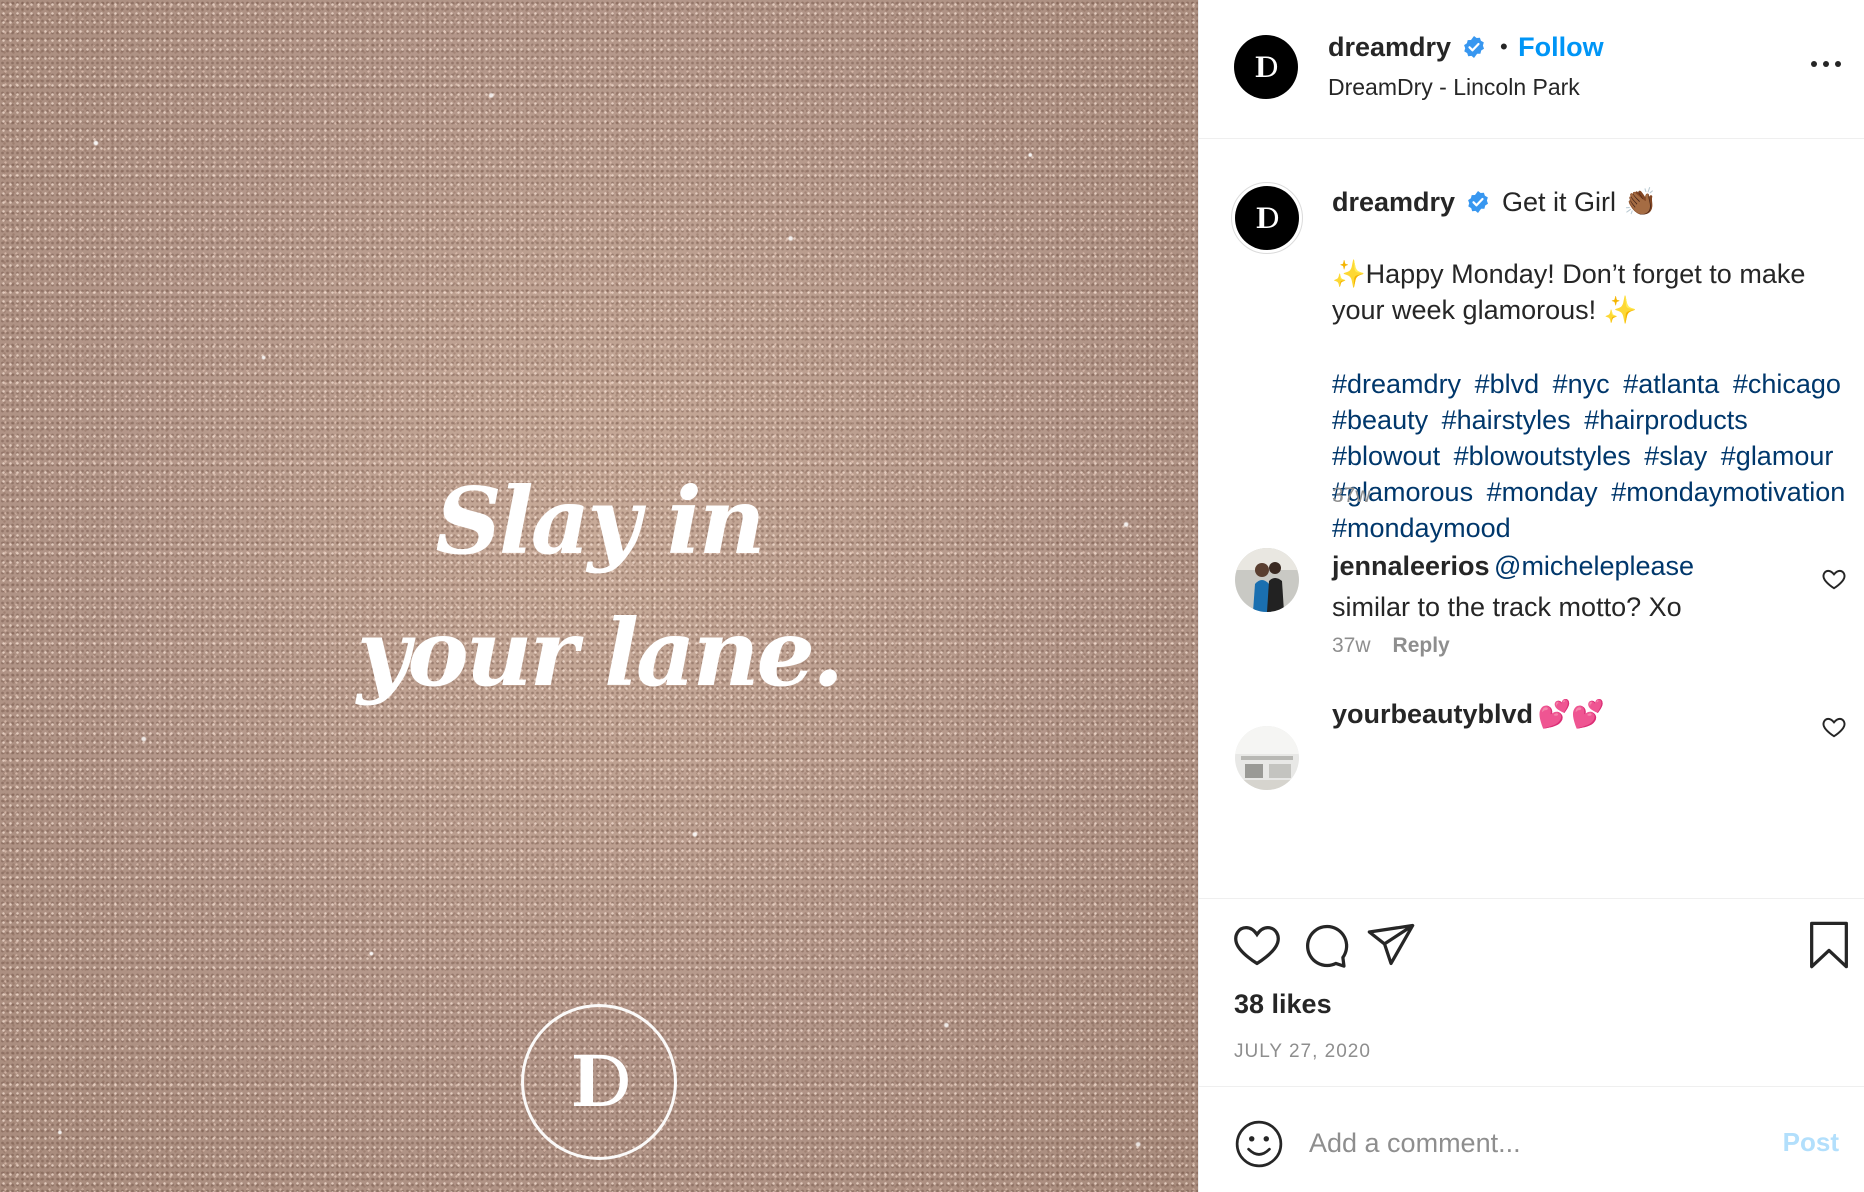 This screenshot has width=1864, height=1192. I want to click on caption-title-row: dreamdry Get it Girl 👏🏾, so click(1494, 202).